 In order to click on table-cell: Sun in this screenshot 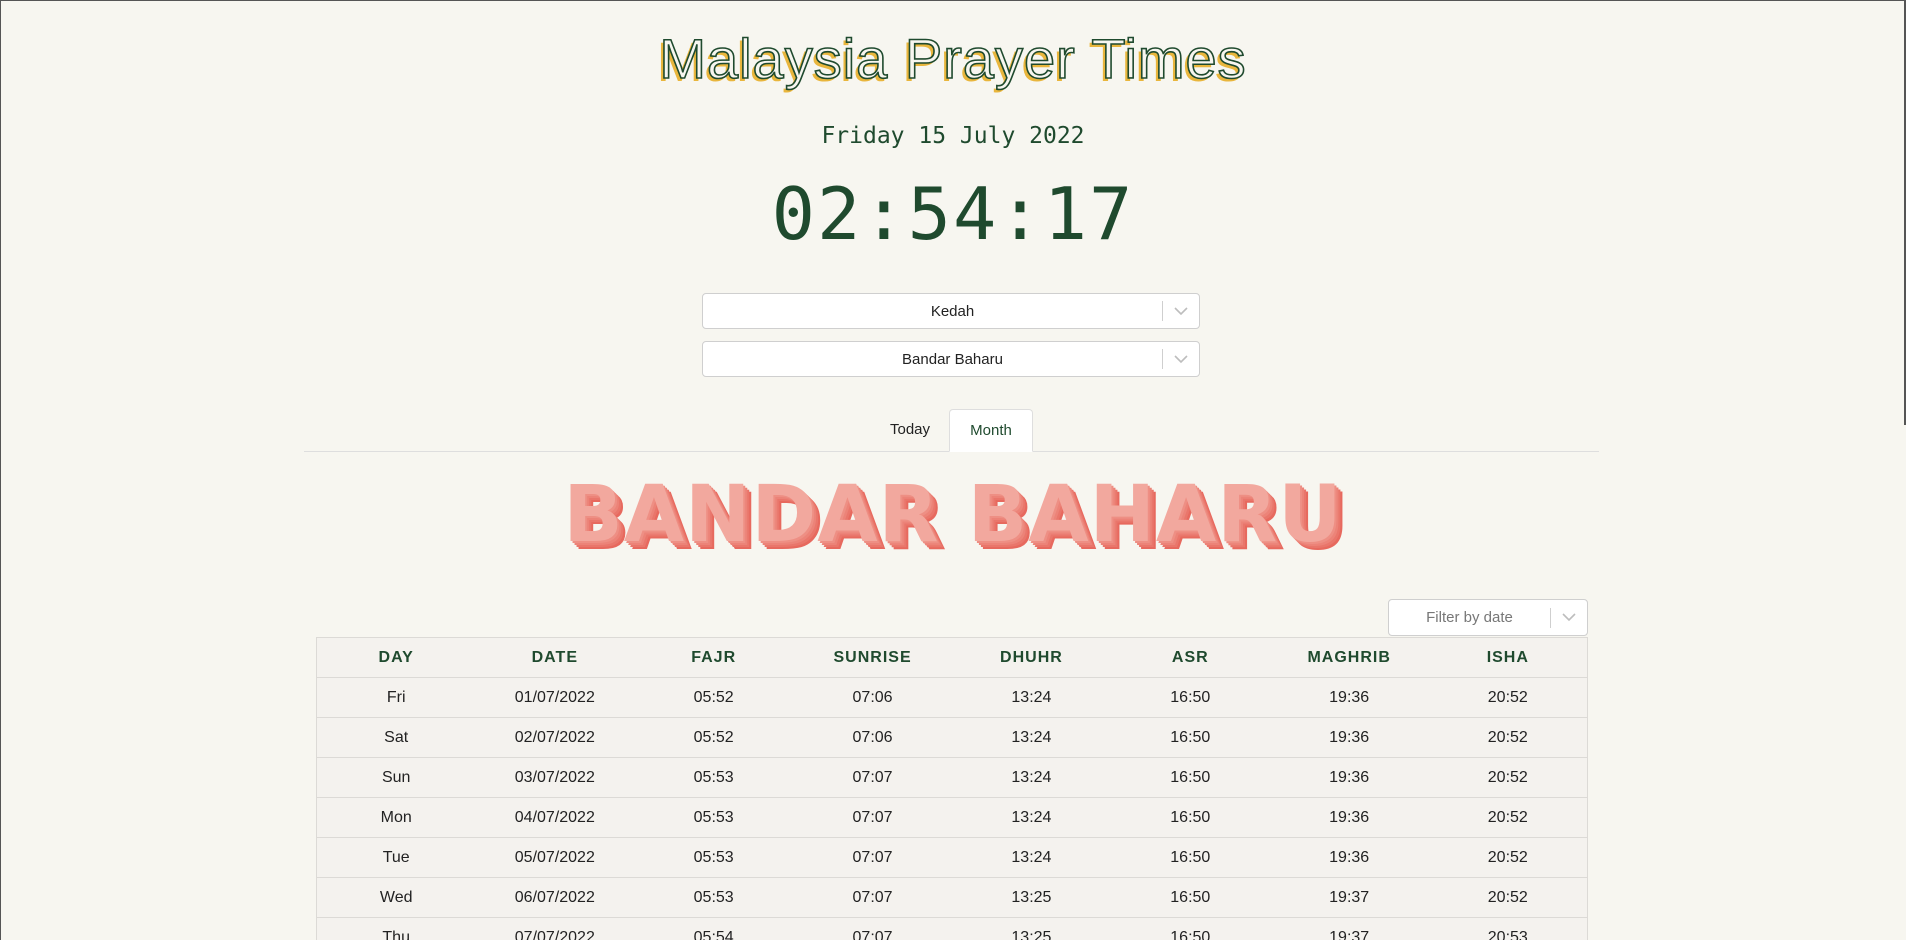, I will do `click(396, 777)`.